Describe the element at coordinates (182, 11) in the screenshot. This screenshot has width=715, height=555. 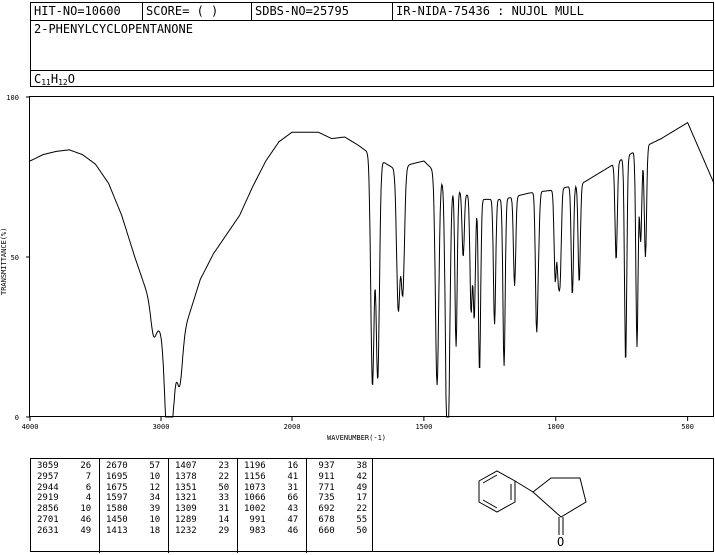
I see `score-field: SCORE= ( )` at that location.